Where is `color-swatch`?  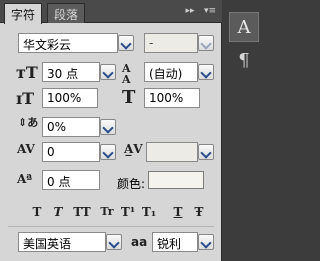 color-swatch is located at coordinates (176, 180).